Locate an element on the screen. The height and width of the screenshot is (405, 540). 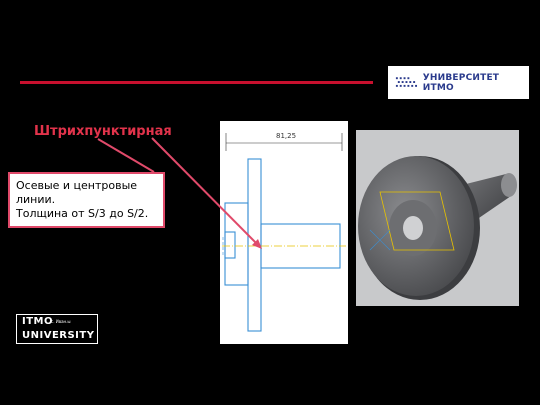
logo-line-1: ITMO is located at coordinates (37, 321).